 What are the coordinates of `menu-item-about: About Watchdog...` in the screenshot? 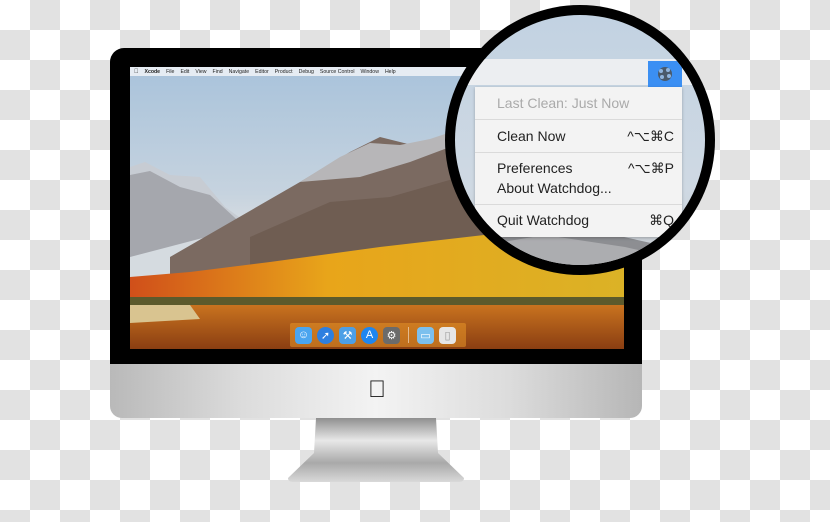 It's located at (578, 188).